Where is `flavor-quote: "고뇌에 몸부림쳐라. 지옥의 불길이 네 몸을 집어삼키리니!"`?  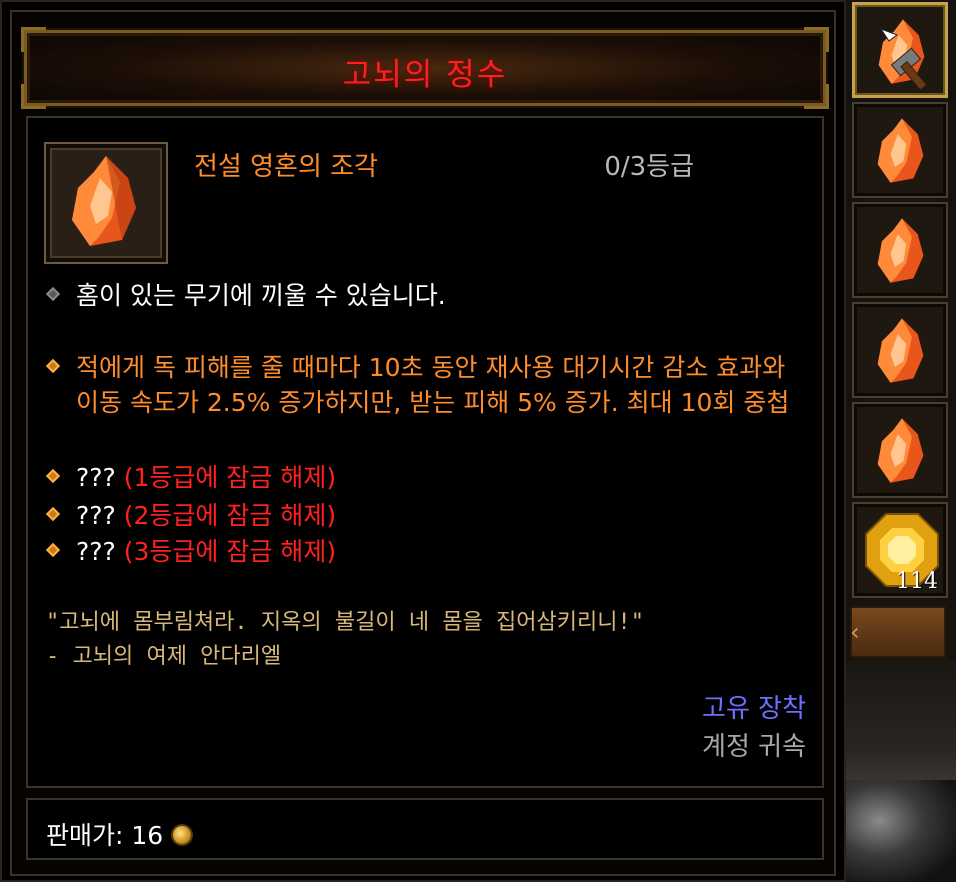
flavor-quote: "고뇌에 몸부림쳐라. 지옥의 불길이 네 몸을 집어삼키리니!" is located at coordinates (345, 622).